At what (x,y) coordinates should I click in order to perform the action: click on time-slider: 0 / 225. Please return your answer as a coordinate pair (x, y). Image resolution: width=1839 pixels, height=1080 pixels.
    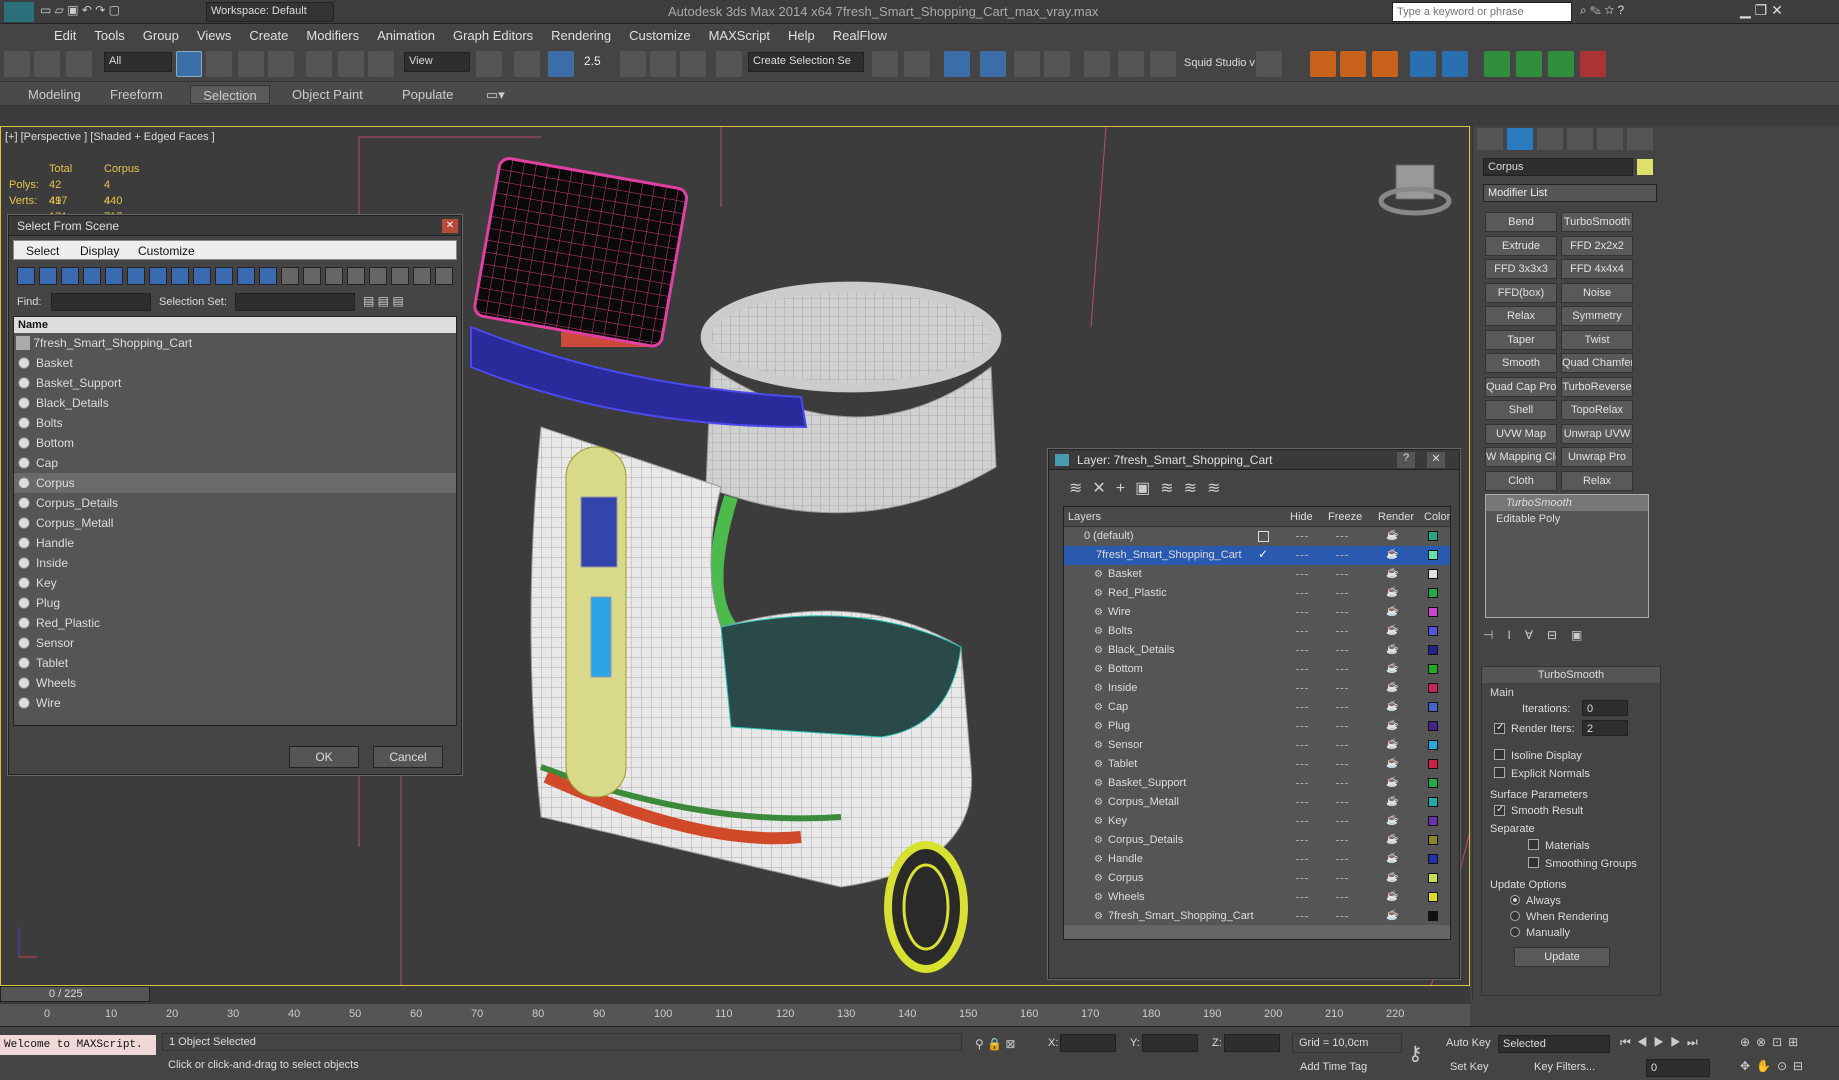
    Looking at the image, I should click on (75, 994).